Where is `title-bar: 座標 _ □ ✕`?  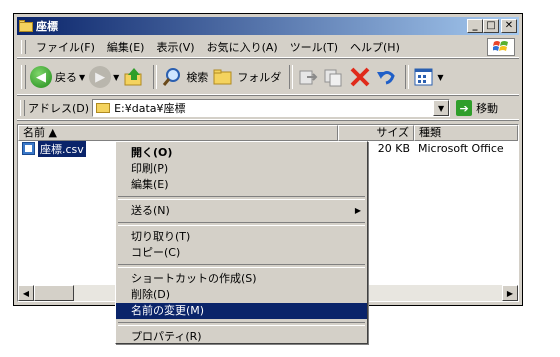 title-bar: 座標 _ □ ✕ is located at coordinates (268, 26).